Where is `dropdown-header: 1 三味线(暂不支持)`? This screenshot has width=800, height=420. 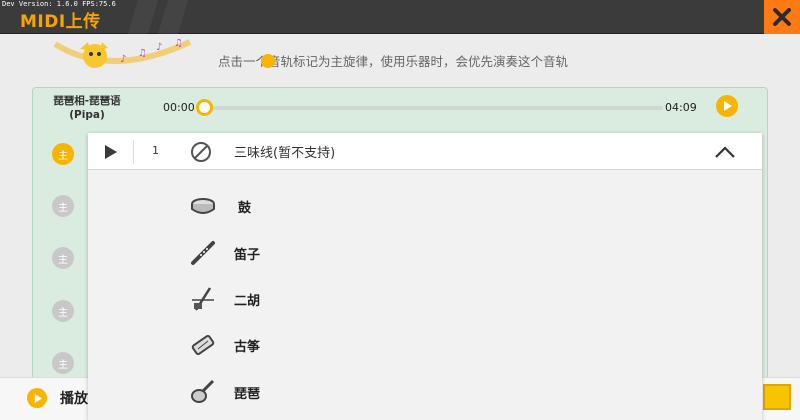
dropdown-header: 1 三味线(暂不支持) is located at coordinates (425, 151).